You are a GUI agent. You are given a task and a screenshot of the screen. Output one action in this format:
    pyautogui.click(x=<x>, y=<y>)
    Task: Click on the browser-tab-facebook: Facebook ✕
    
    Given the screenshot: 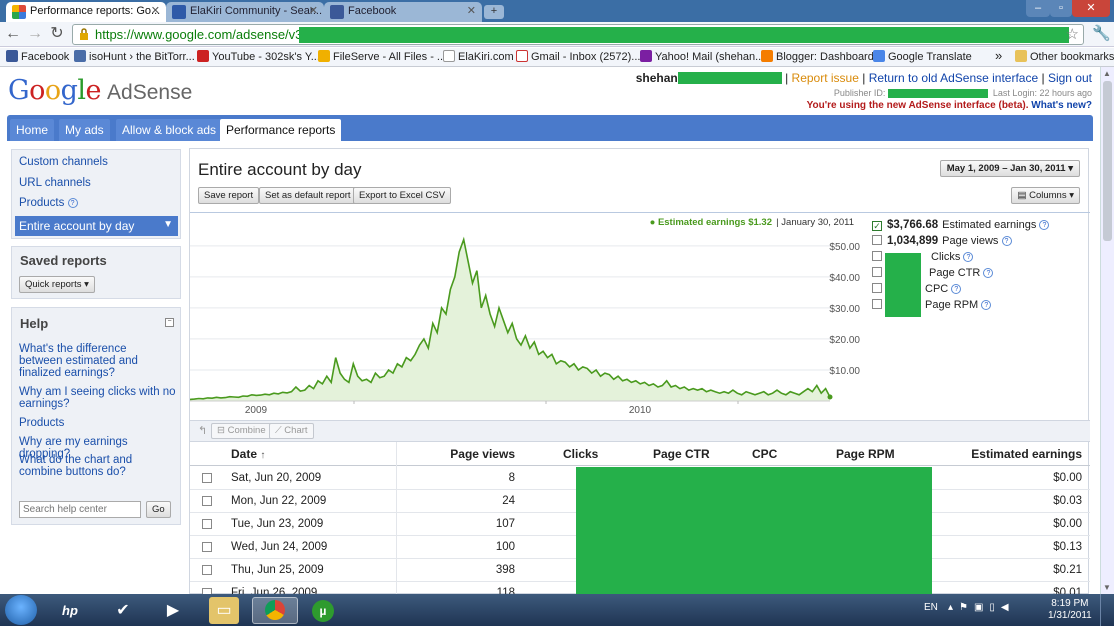 What is the action you would take?
    pyautogui.click(x=403, y=12)
    